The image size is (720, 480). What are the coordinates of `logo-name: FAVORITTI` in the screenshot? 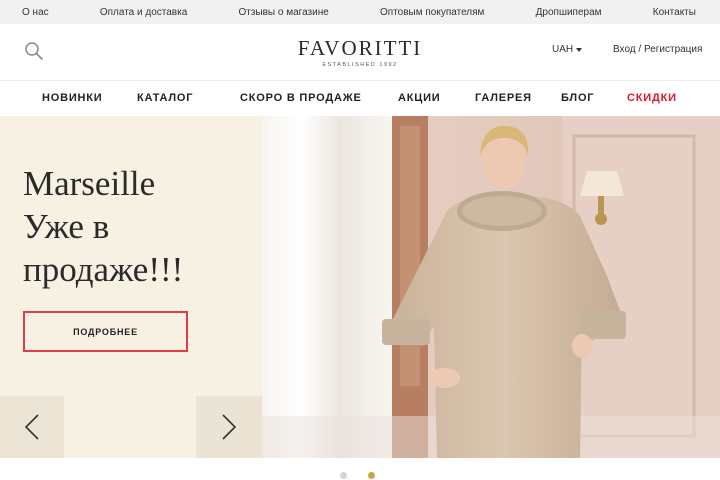 It's located at (360, 48).